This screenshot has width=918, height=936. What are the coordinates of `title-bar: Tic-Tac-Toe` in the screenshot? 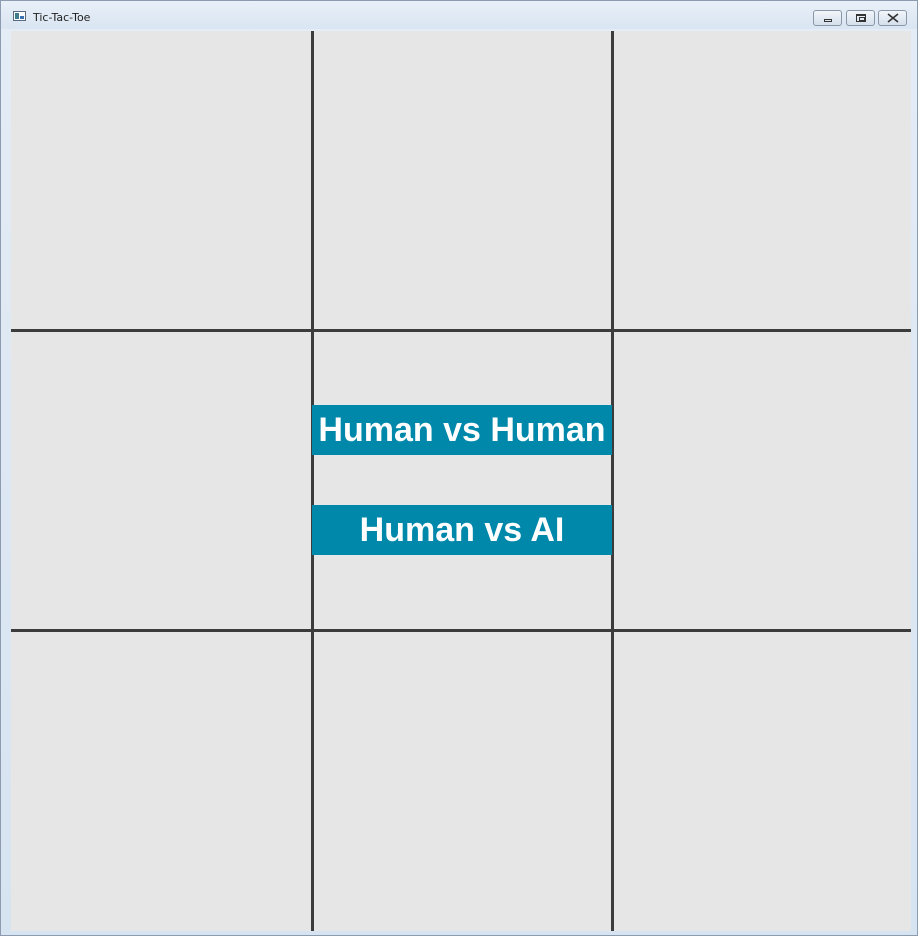 It's located at (459, 15).